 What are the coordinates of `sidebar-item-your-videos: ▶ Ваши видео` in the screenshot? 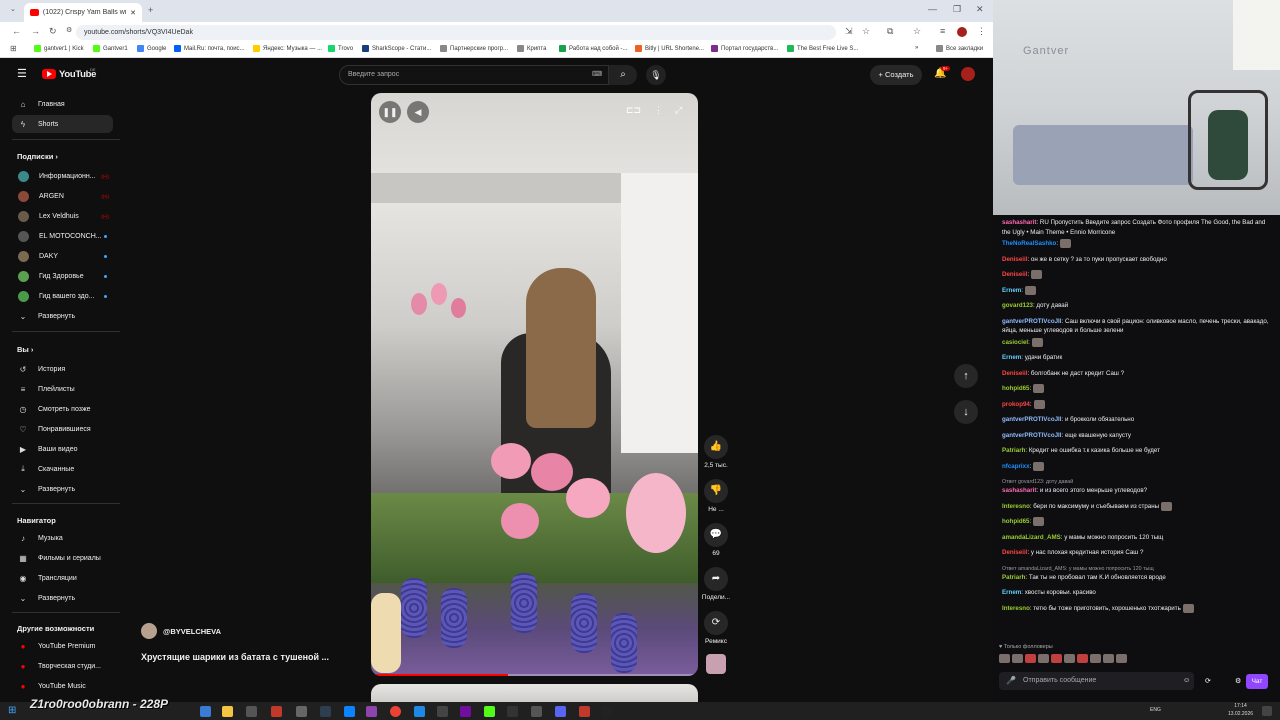 It's located at (62, 449).